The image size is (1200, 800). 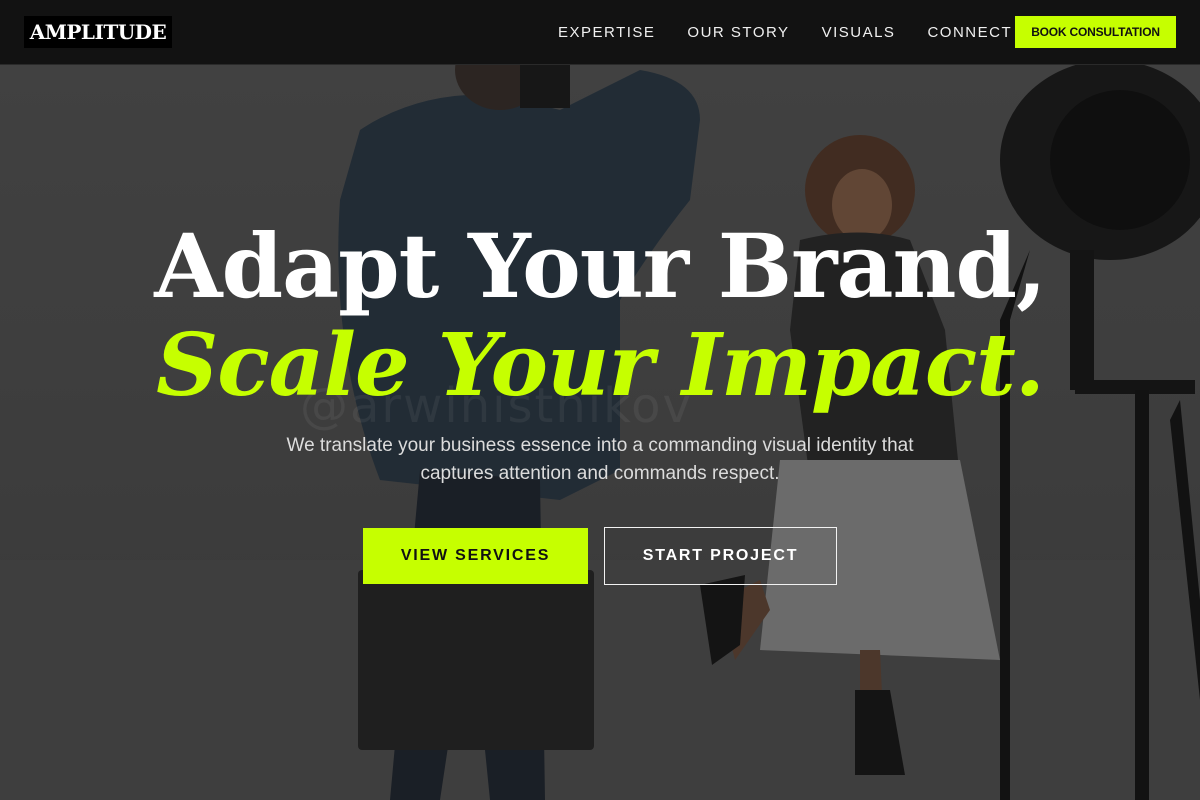 What do you see at coordinates (859, 32) in the screenshot?
I see `nav-link-visuals: VISUALS` at bounding box center [859, 32].